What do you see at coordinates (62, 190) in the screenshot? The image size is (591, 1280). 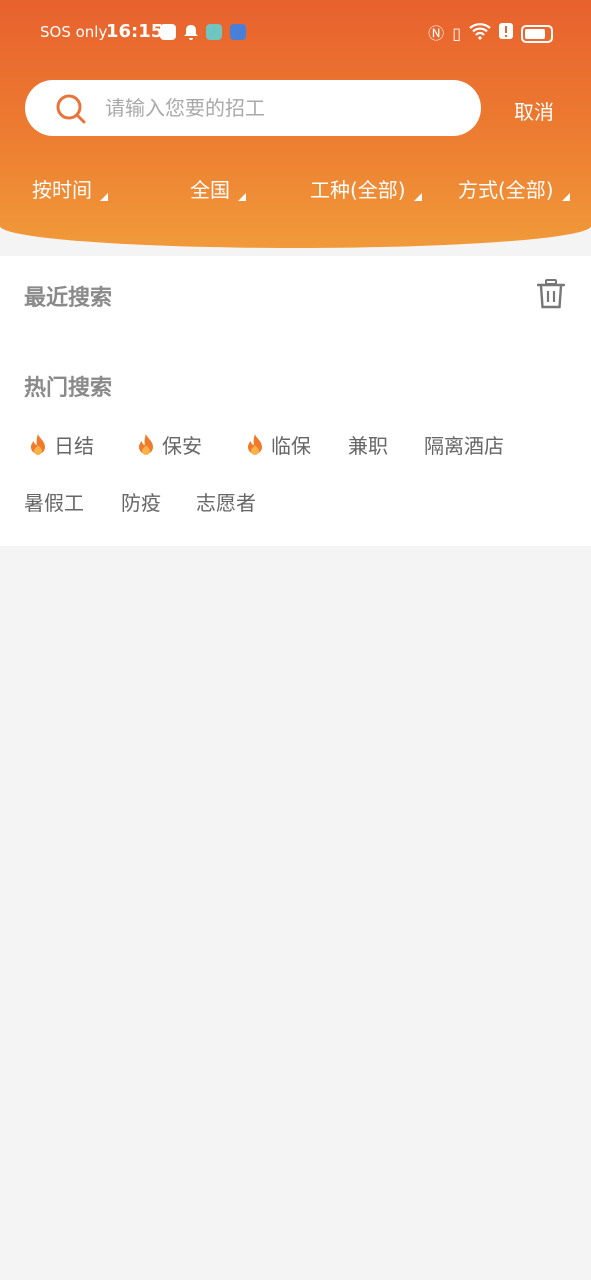 I see `filter-time-label: 按时间` at bounding box center [62, 190].